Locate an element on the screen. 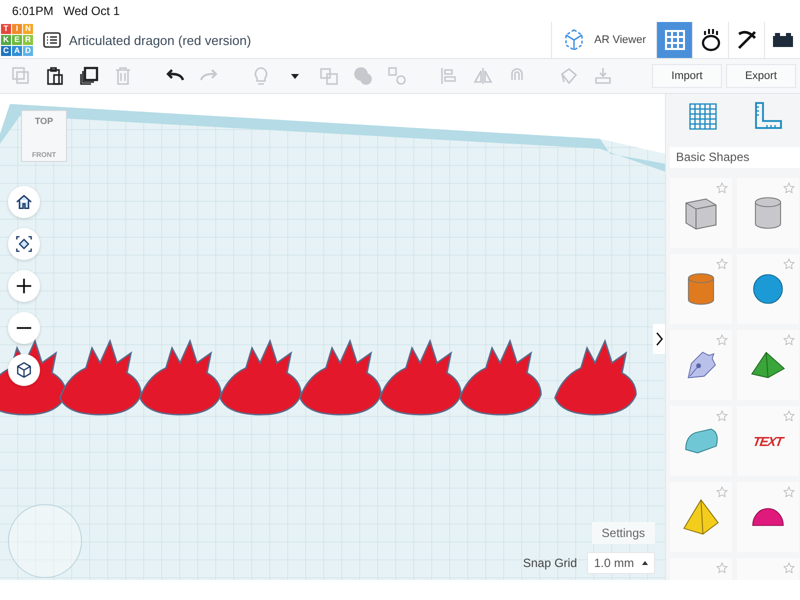 The image size is (800, 600). home-icon is located at coordinates (24, 202).